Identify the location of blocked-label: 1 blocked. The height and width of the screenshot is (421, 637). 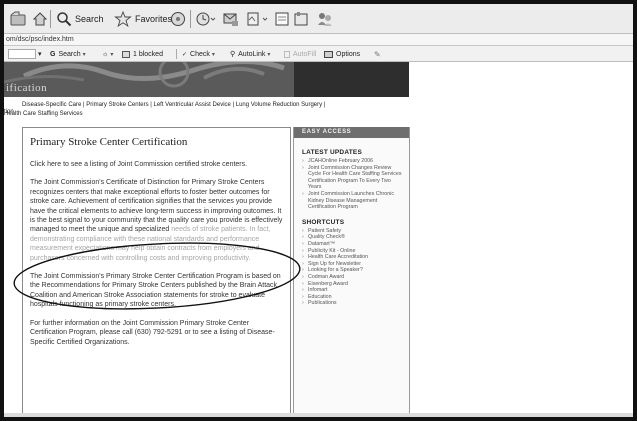
(148, 54).